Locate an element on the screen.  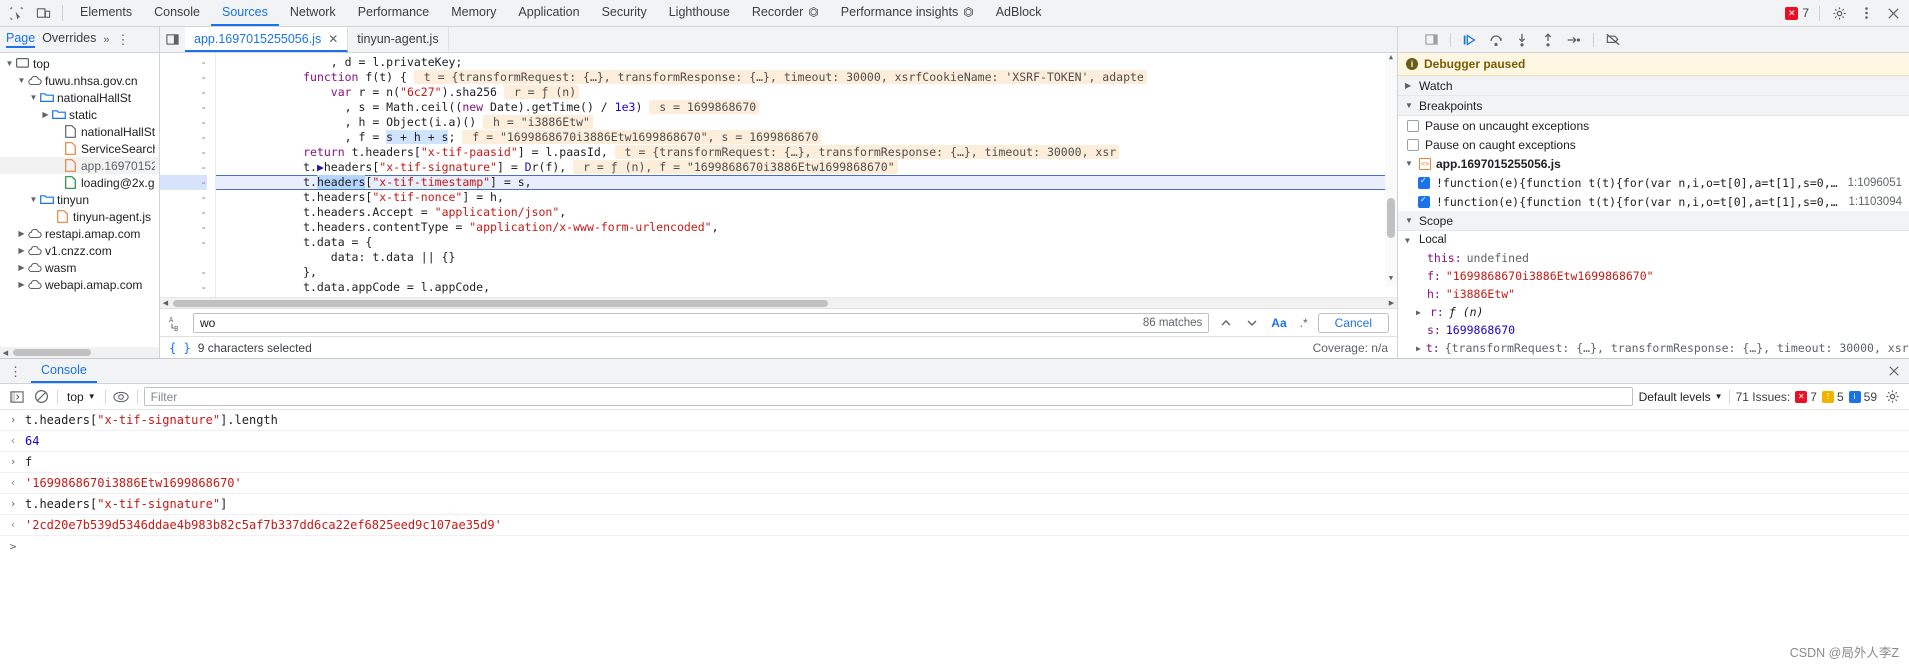
code-line: }, is located at coordinates (806, 272).